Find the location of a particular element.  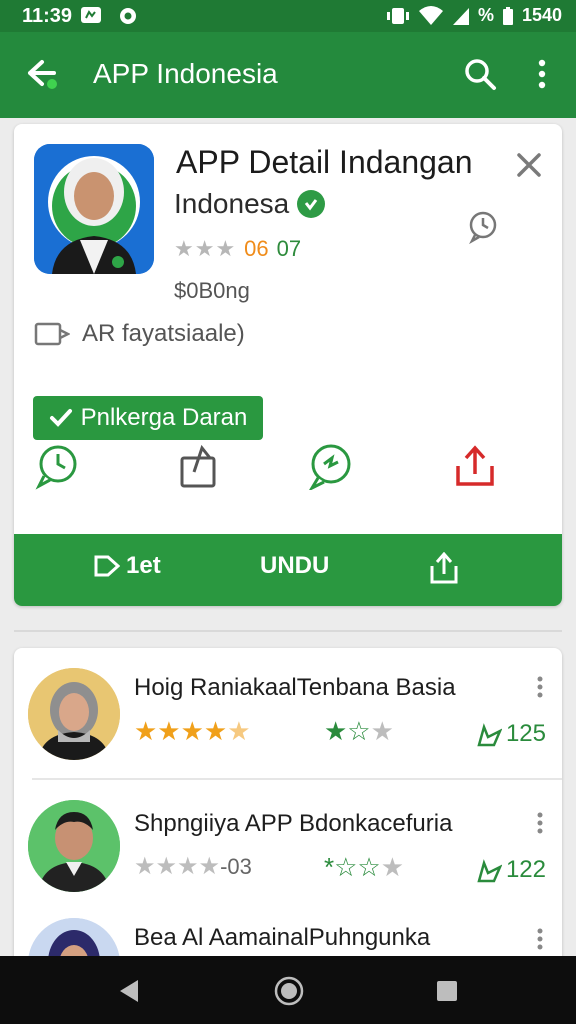

primary-action-button: Pnlkerga Daran is located at coordinates (148, 418).